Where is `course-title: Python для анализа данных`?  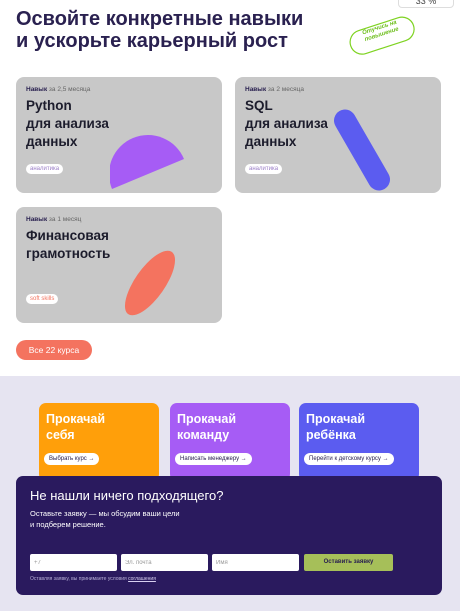 course-title: Python для анализа данных is located at coordinates (67, 123).